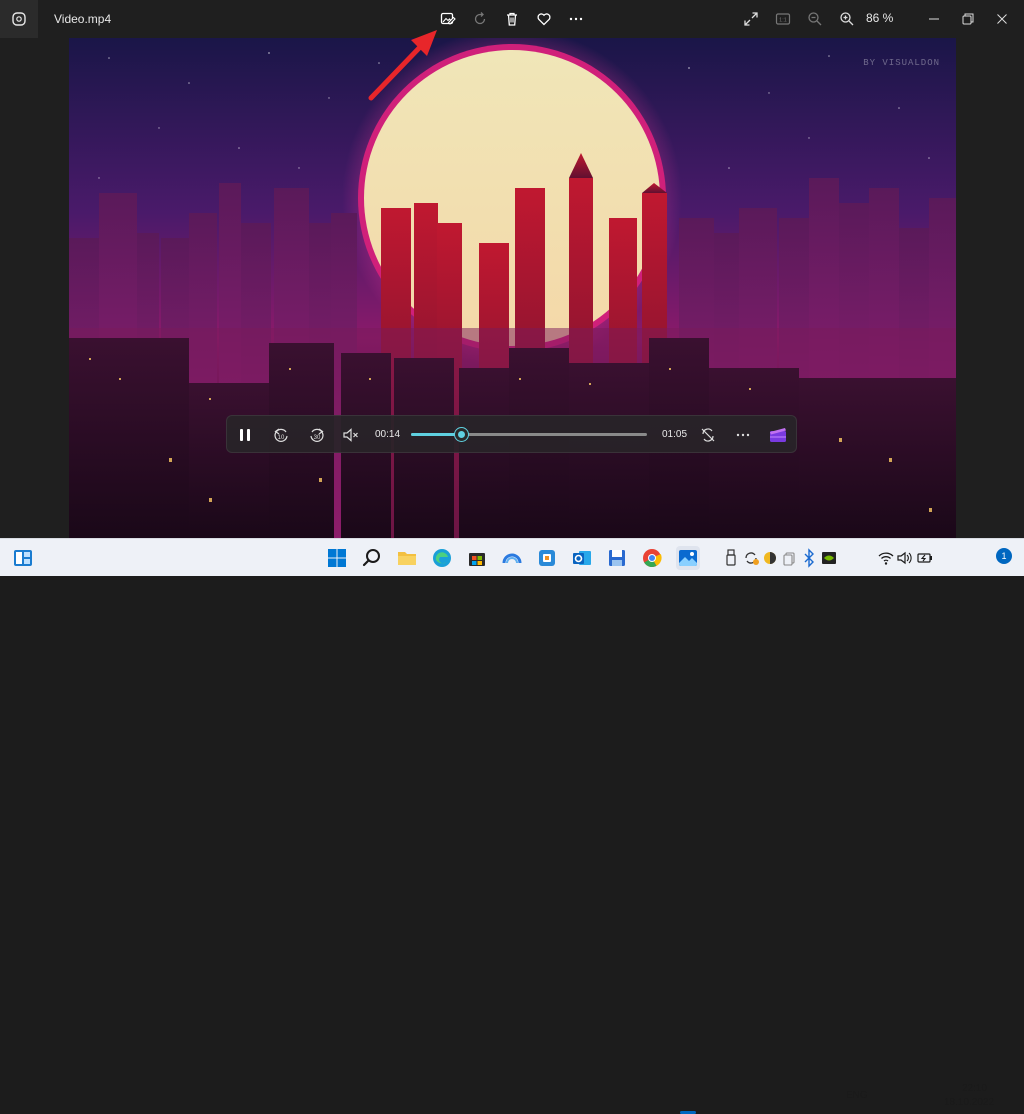 Image resolution: width=1024 pixels, height=1114 pixels. What do you see at coordinates (512, 558) in the screenshot?
I see `ai-icon` at bounding box center [512, 558].